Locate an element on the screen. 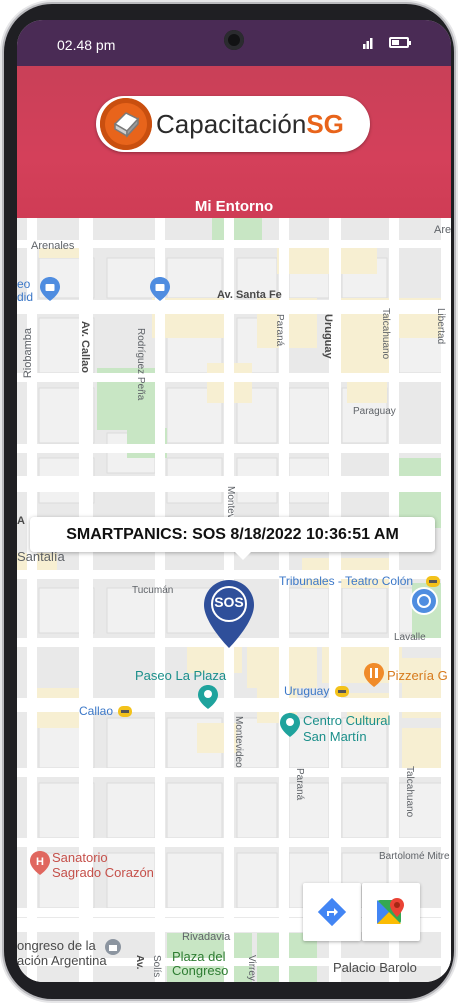  open-google-maps-button is located at coordinates (391, 912).